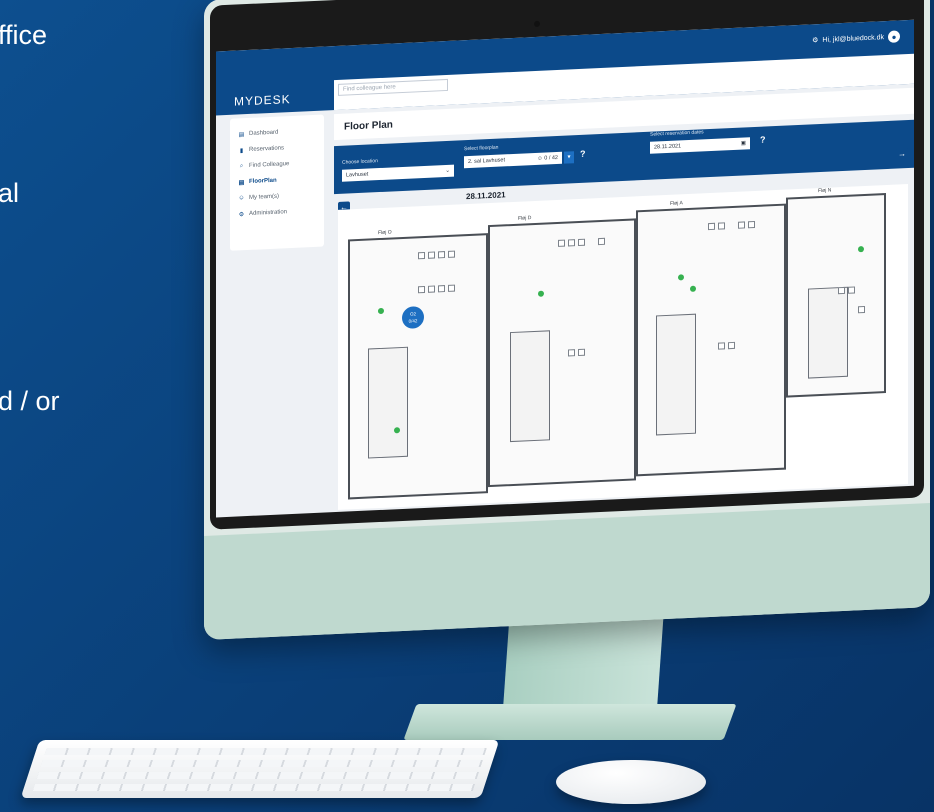 This screenshot has height=812, width=934. What do you see at coordinates (30, 401) in the screenshot?
I see `headline-fragment-3: d / or` at bounding box center [30, 401].